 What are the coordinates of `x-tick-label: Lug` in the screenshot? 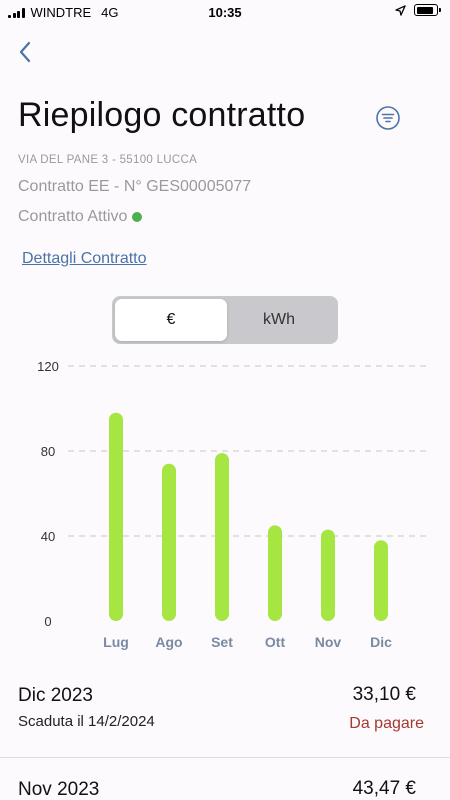 It's located at (116, 642).